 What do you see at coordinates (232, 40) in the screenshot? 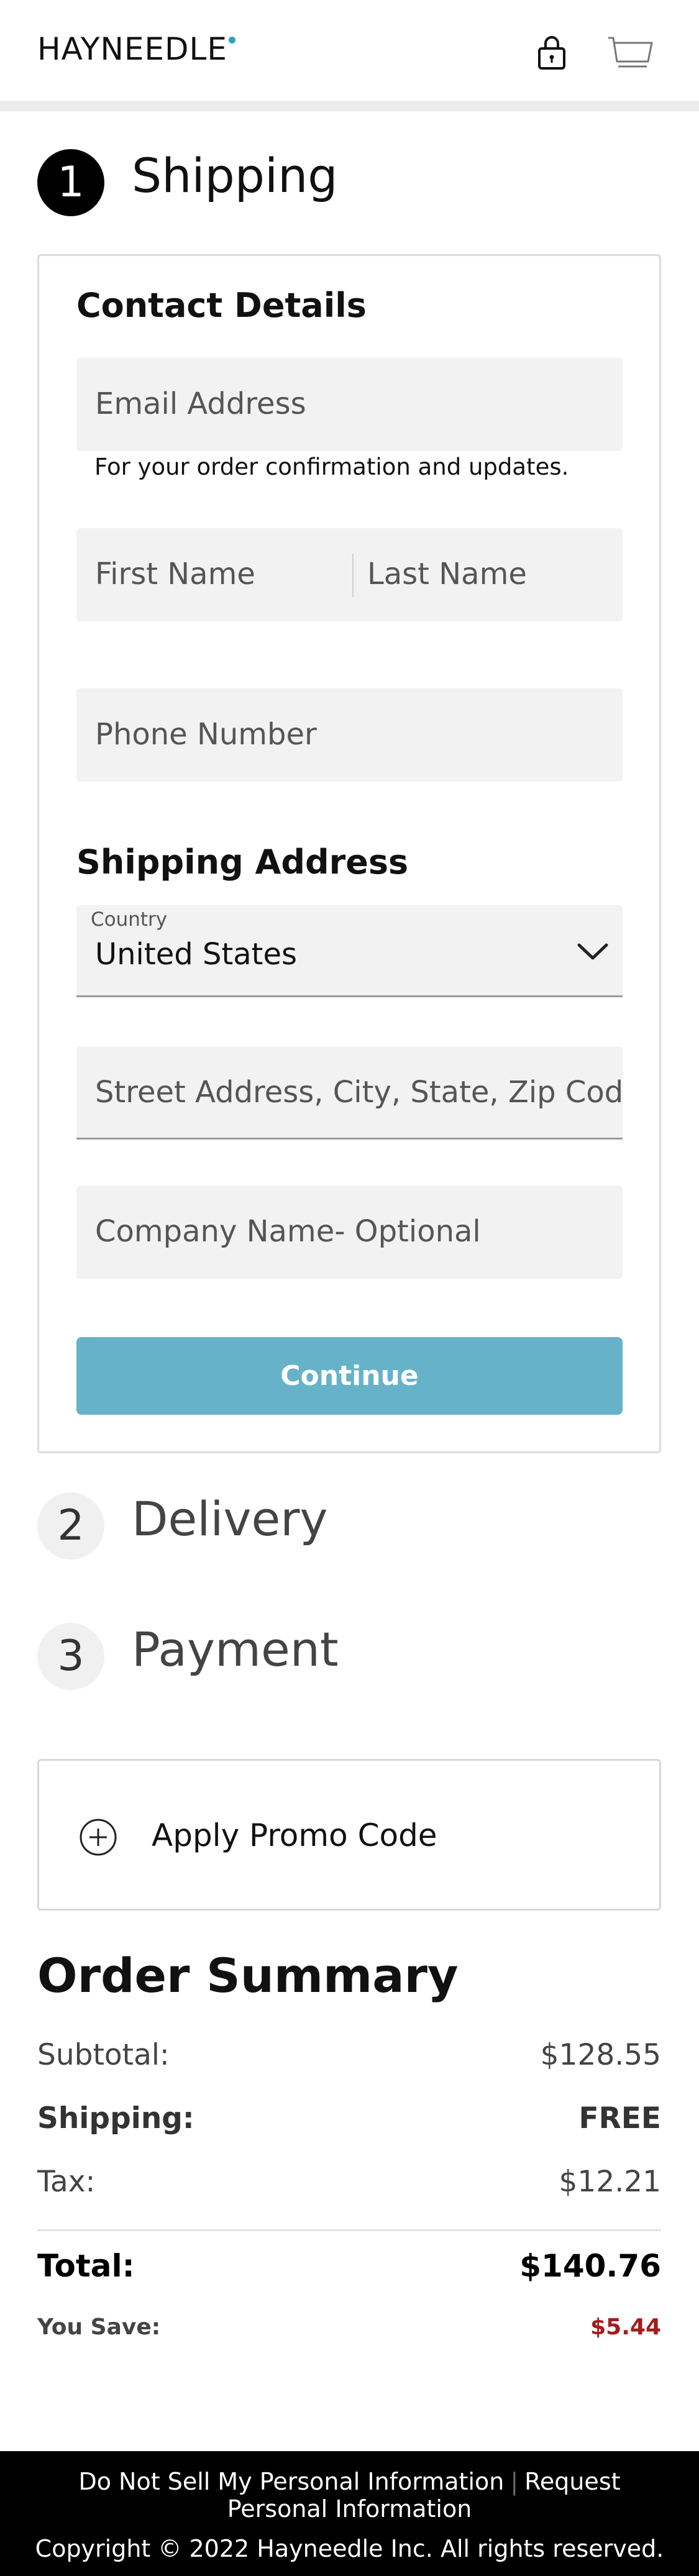
I see `logo-dot` at bounding box center [232, 40].